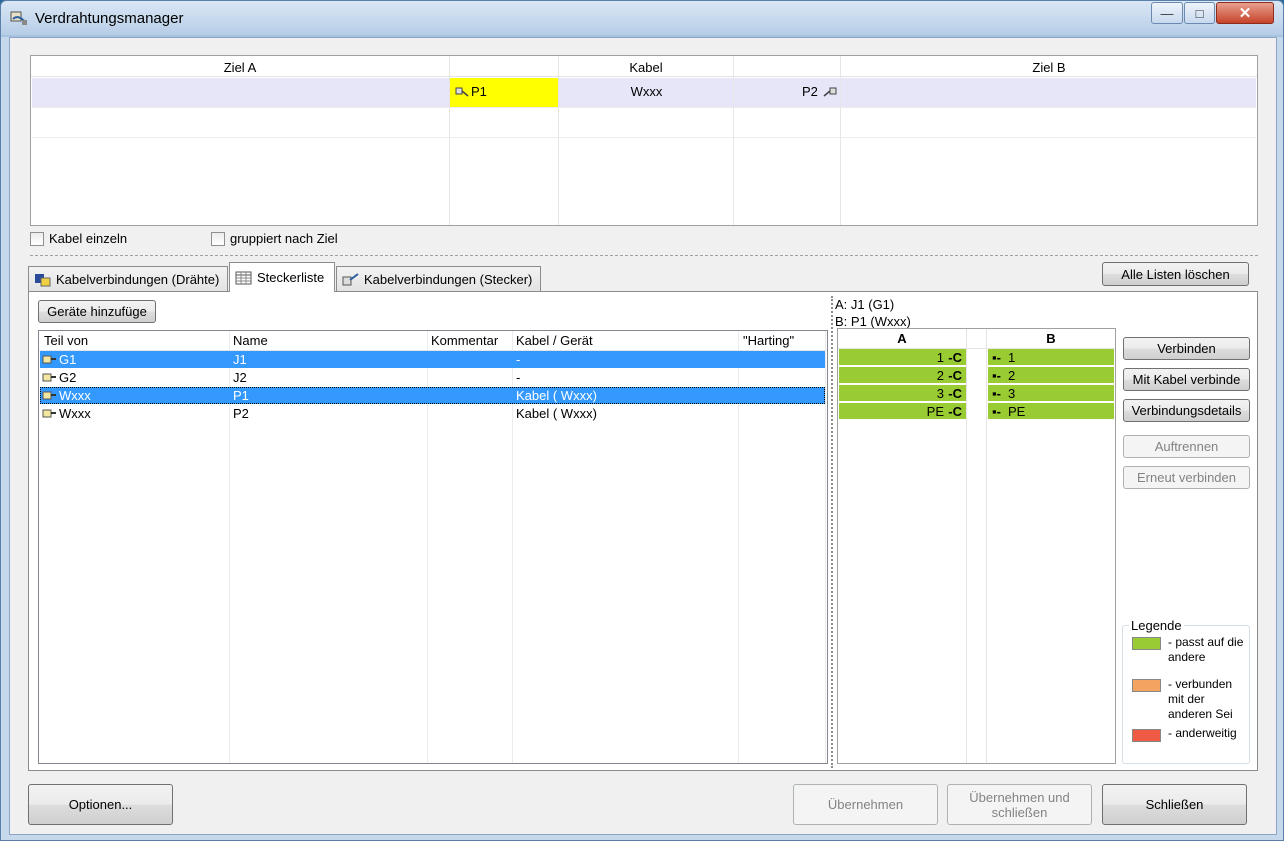 The image size is (1284, 841). What do you see at coordinates (1206, 649) in the screenshot?
I see `legend-text-match: - passt auf die andere` at bounding box center [1206, 649].